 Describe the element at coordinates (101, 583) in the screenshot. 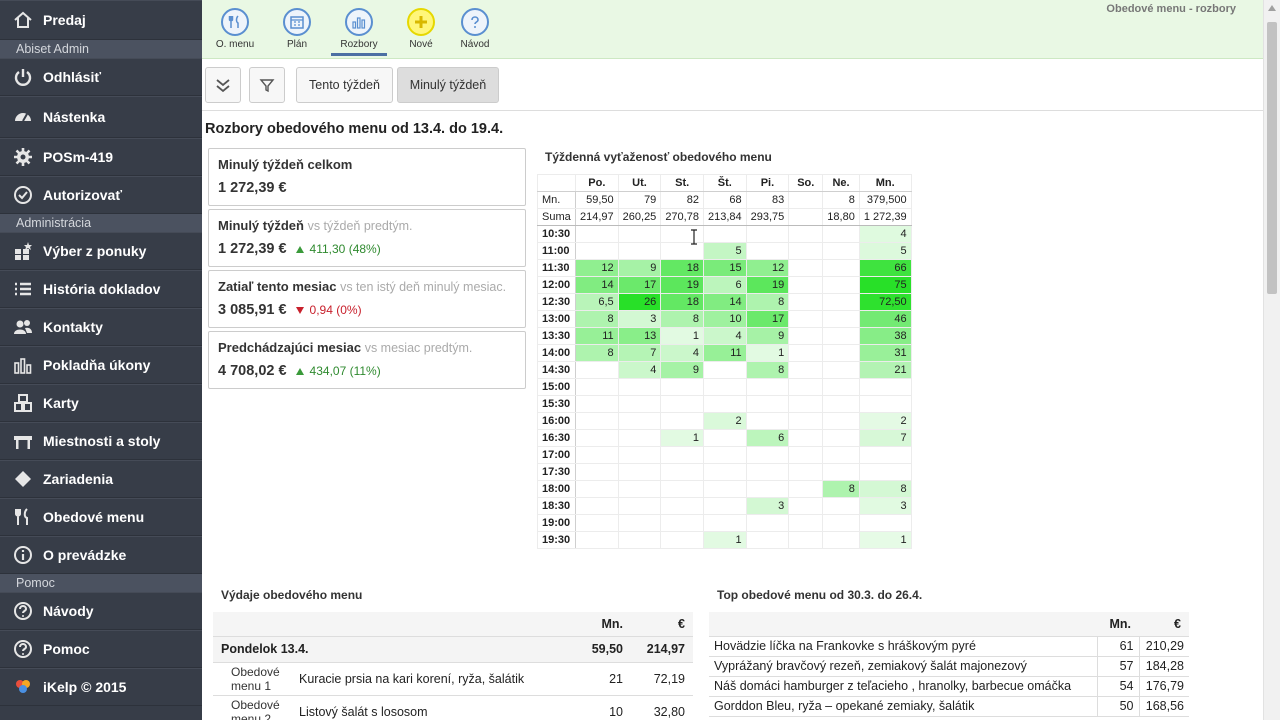

I see `sidebar-section-title: Pomoc` at that location.